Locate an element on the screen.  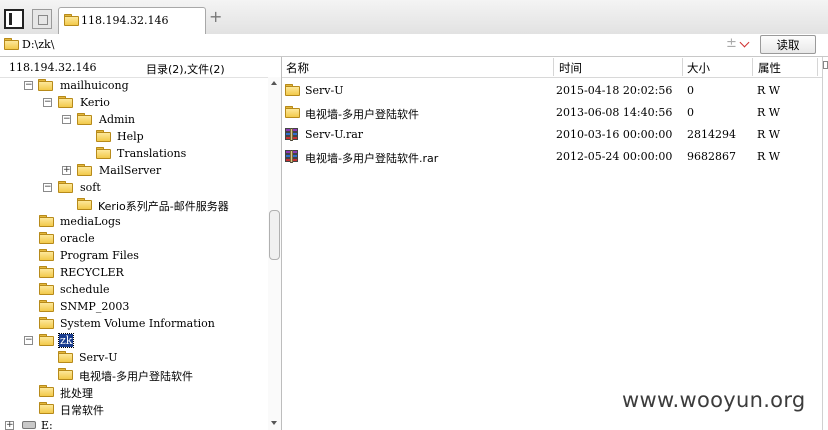
item-counts: 目录(2),文件(2) is located at coordinates (185, 69).